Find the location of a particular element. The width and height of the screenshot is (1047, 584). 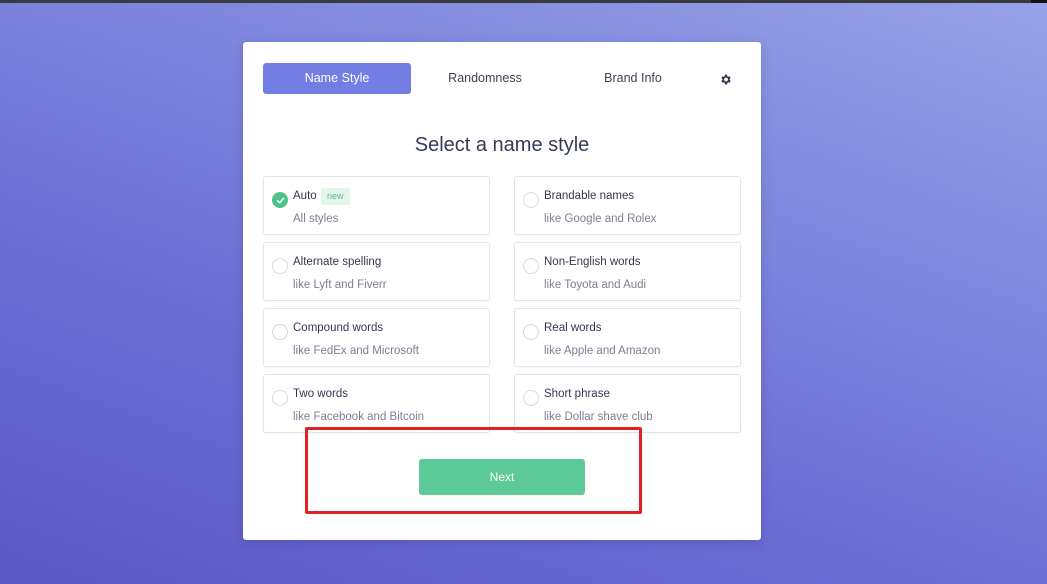

option-subtitle: like Lyft and Fiverr is located at coordinates (340, 285).